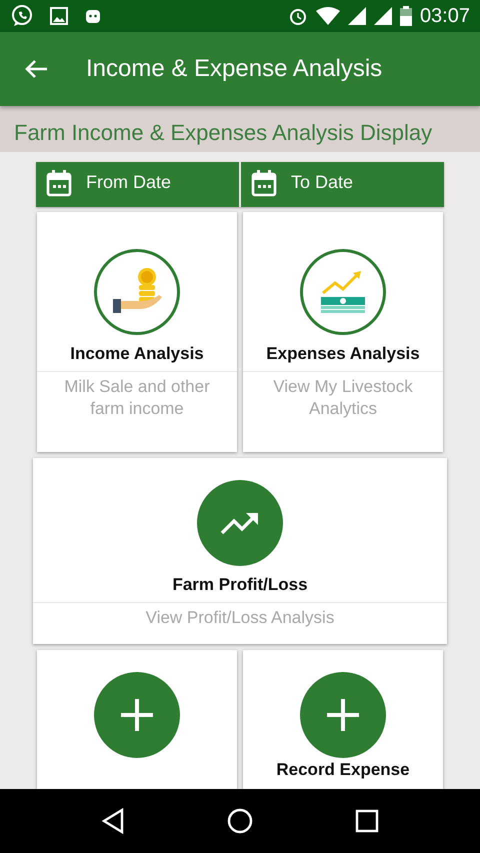  Describe the element at coordinates (343, 395) in the screenshot. I see `card-description: View My Livestock Analytics` at that location.